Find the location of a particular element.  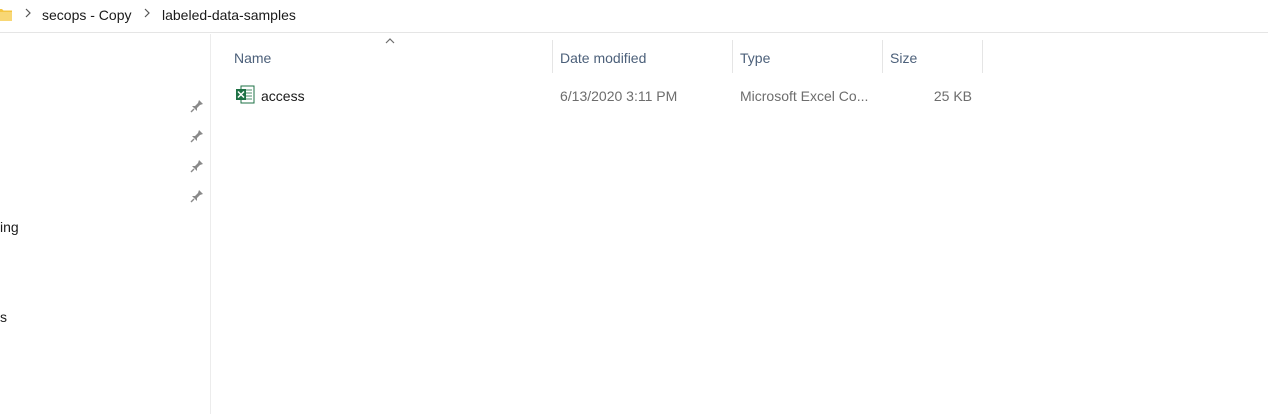

file-size: 25 KB is located at coordinates (952, 96).